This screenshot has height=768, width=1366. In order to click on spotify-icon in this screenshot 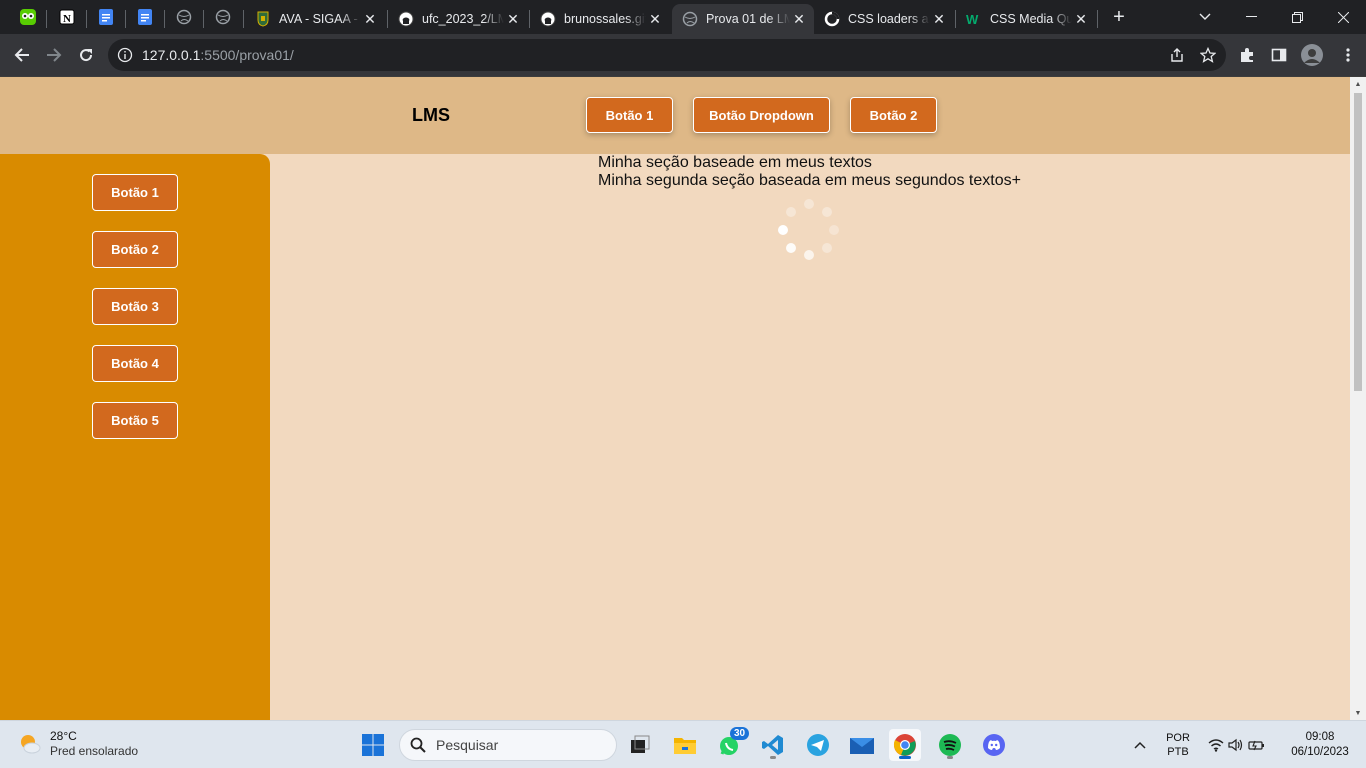, I will do `click(950, 745)`.